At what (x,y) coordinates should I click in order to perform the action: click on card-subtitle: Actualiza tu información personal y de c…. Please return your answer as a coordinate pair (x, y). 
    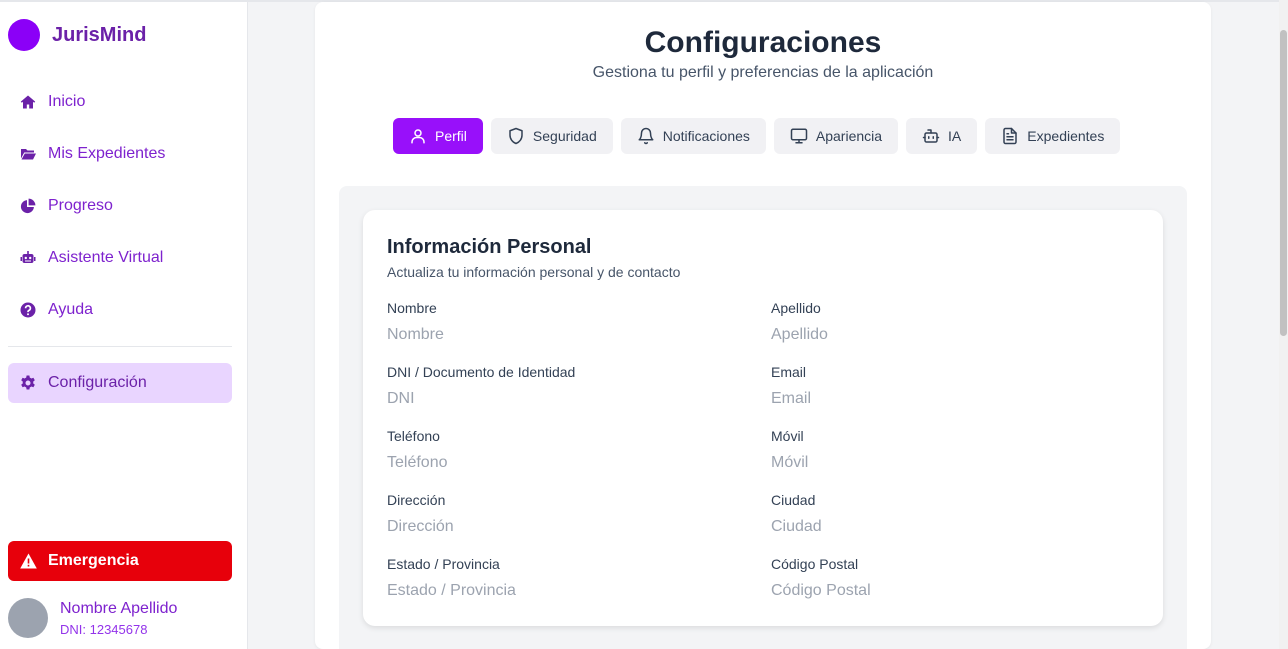
    Looking at the image, I should click on (534, 272).